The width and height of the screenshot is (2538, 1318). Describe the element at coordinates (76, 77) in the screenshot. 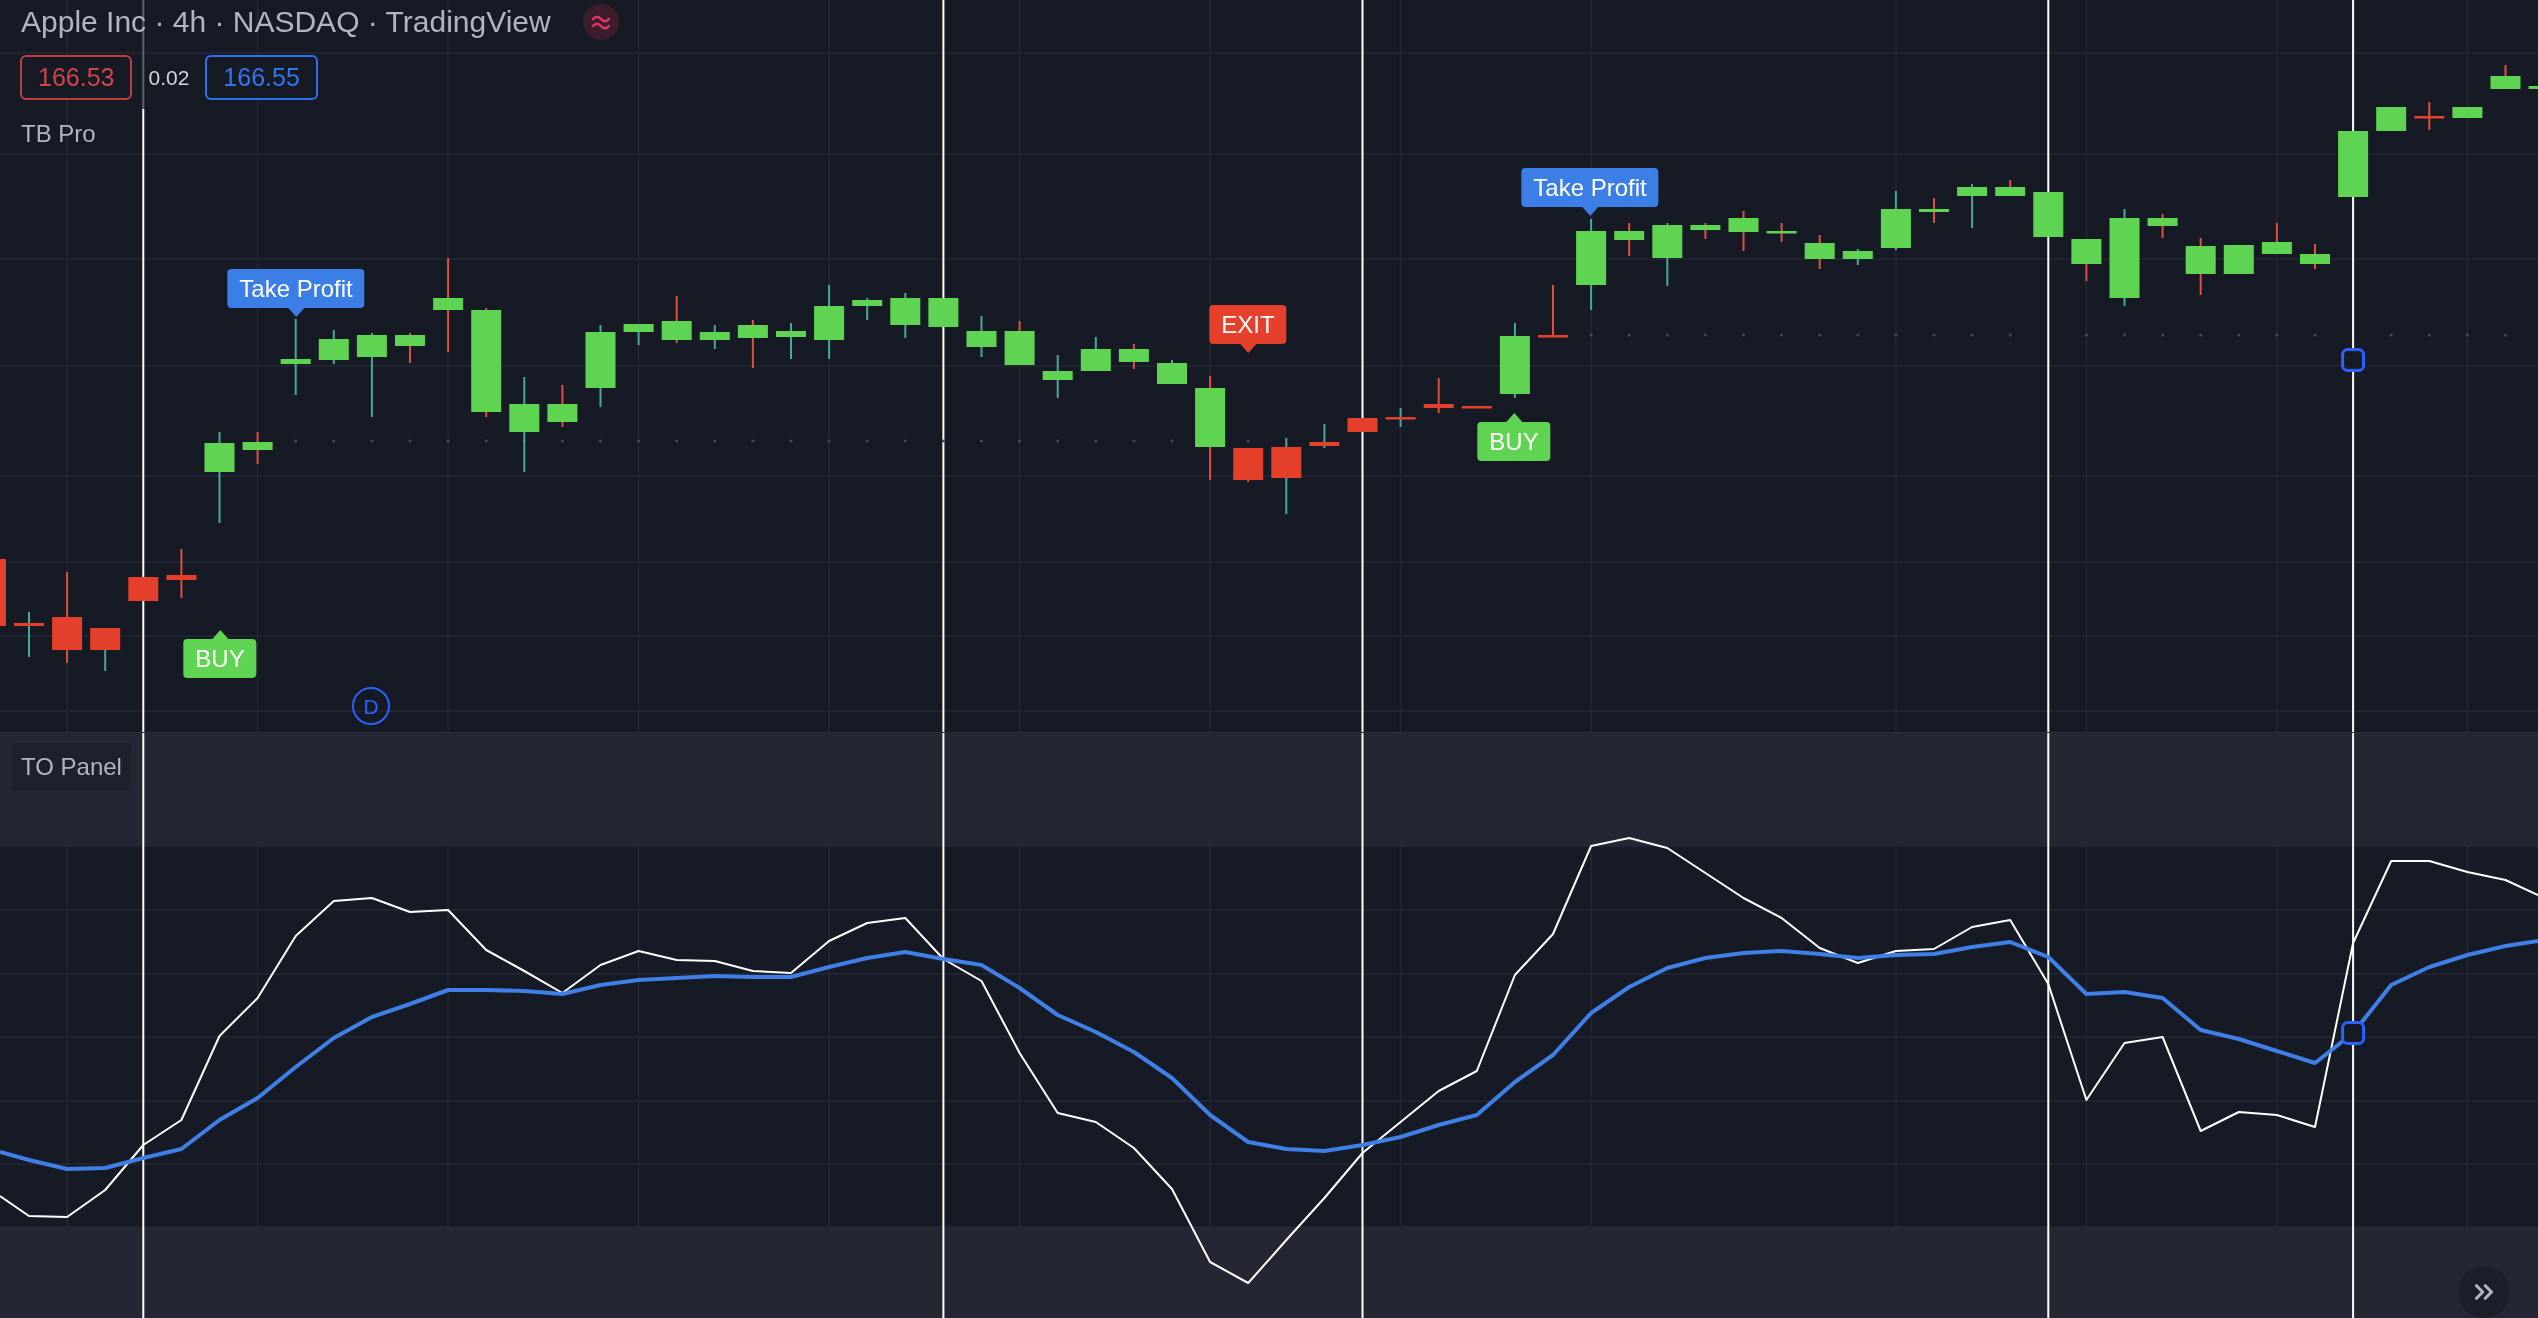

I see `bid-price: 166.53` at that location.